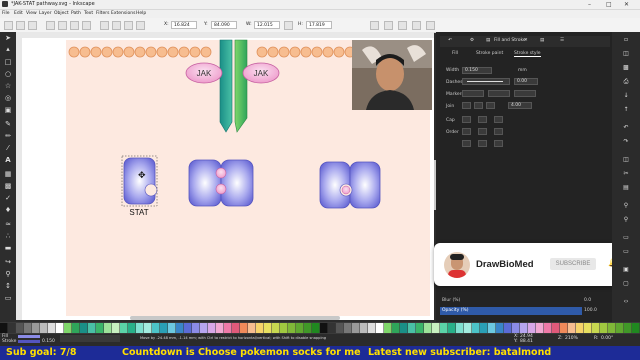 This screenshot has width=640, height=360. Describe the element at coordinates (498, 143) in the screenshot. I see `order-option-6-icon` at that location.